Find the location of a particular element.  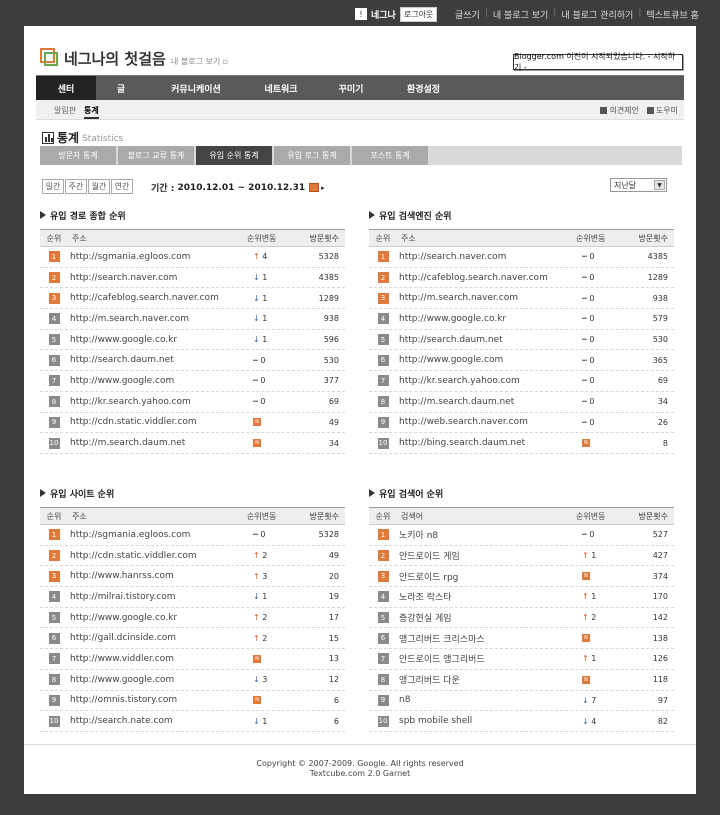

calendar-icon is located at coordinates (314, 187).